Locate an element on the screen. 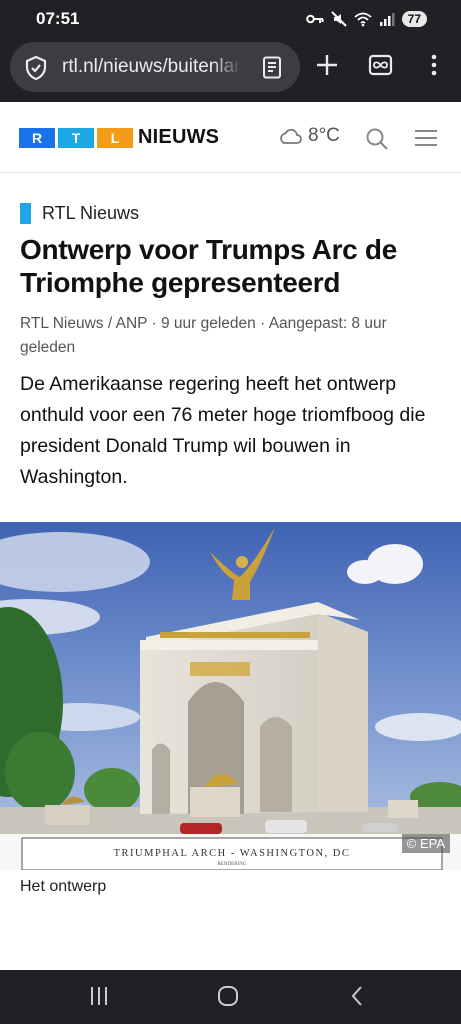 The width and height of the screenshot is (461, 1024). browser-toolbar: rtl.nl/nieuws/buitenland is located at coordinates (230, 70).